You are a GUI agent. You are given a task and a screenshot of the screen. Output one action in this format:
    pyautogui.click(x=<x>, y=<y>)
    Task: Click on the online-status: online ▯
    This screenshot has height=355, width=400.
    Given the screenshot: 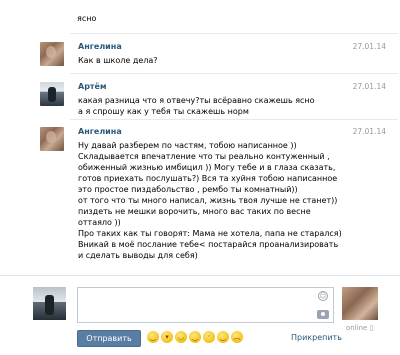 What is the action you would take?
    pyautogui.click(x=359, y=328)
    